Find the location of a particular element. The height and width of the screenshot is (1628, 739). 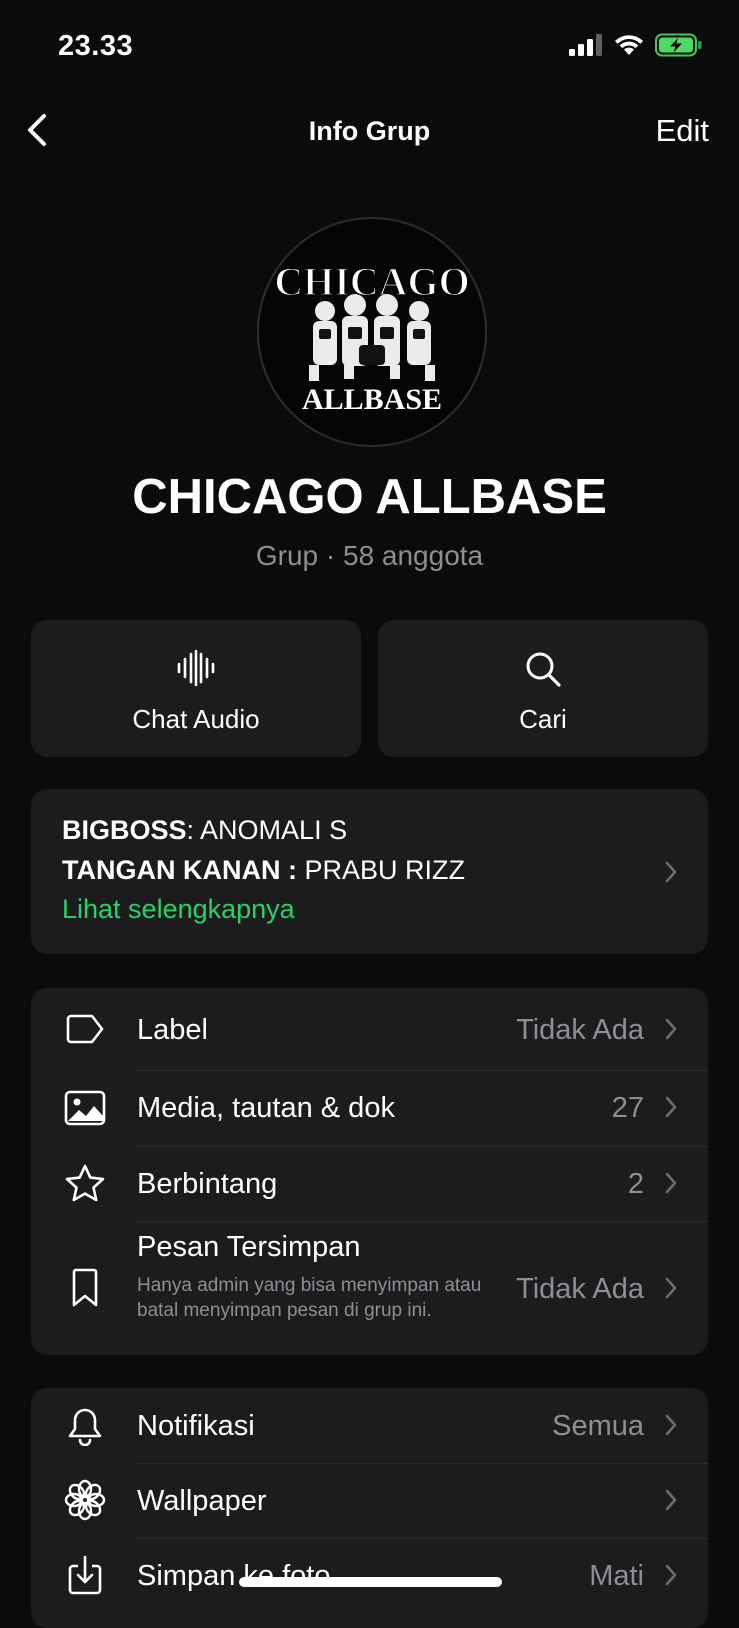

navigation-bar: Info Grup Edit is located at coordinates (369, 131).